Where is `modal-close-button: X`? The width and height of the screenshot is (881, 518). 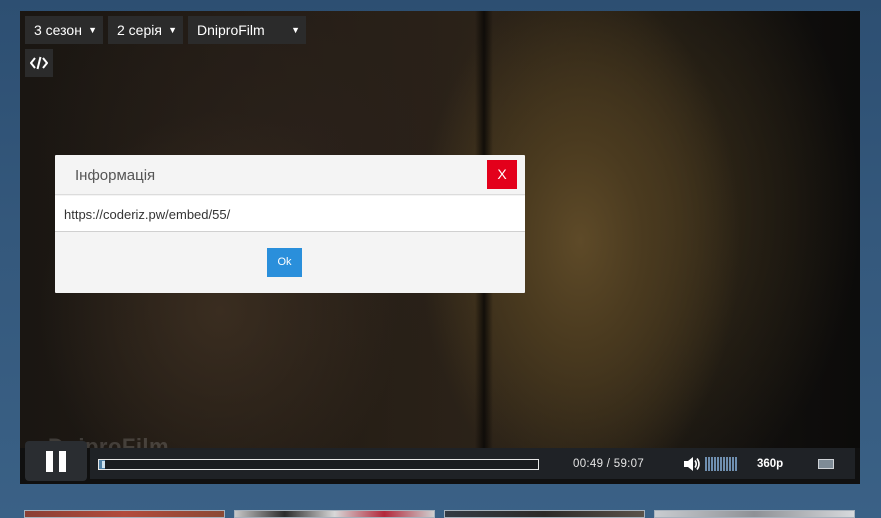 modal-close-button: X is located at coordinates (502, 174).